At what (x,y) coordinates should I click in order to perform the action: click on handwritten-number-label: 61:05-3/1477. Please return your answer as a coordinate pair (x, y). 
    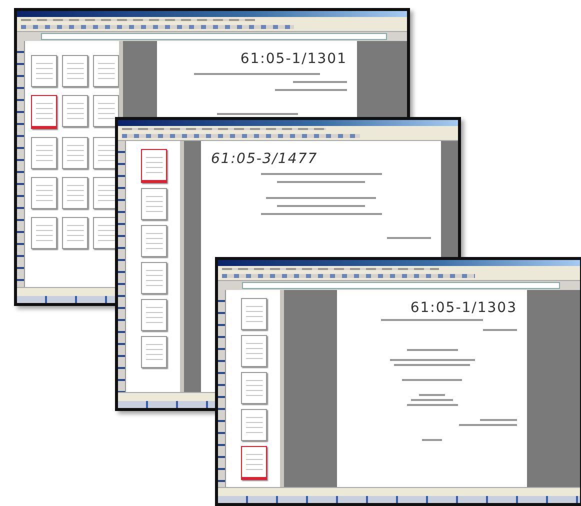
    Looking at the image, I should click on (264, 159).